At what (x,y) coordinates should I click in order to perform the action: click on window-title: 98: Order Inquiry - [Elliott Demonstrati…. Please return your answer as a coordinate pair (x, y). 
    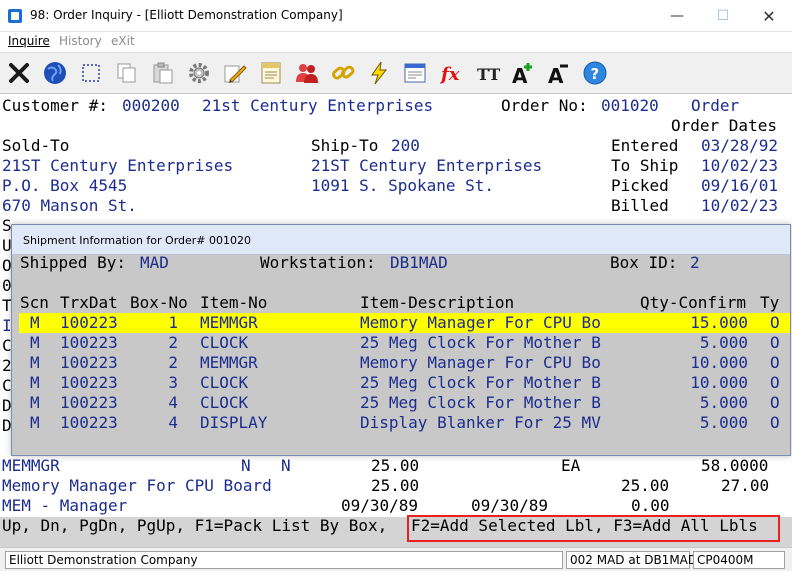
    Looking at the image, I should click on (186, 15).